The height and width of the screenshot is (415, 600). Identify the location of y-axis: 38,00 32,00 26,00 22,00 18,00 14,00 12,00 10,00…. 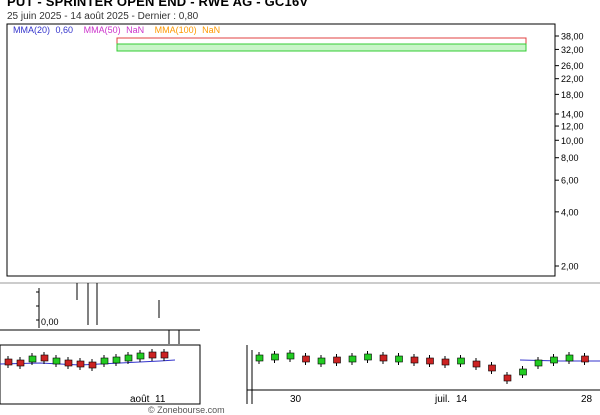
(569, 152).